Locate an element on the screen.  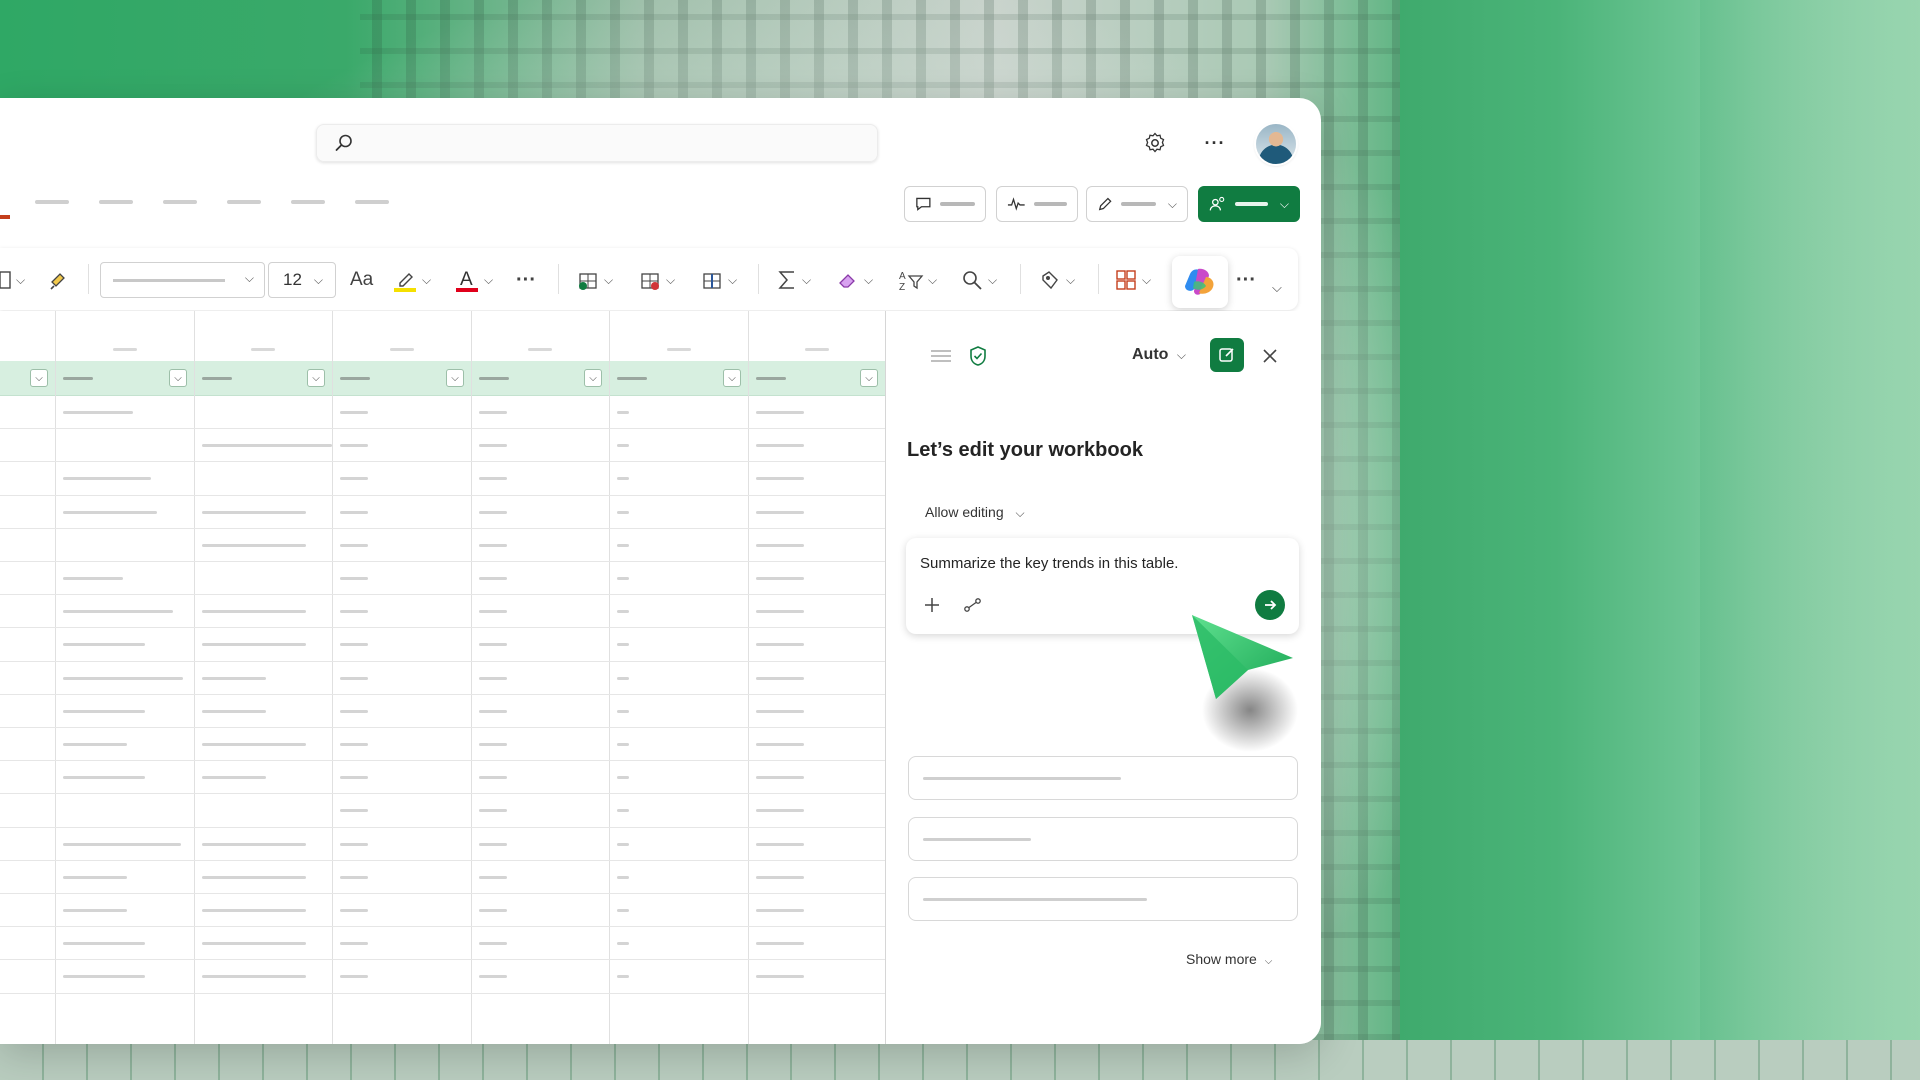
collapse-ribbon-chevron-icon: ⌵ is located at coordinates (1277, 288).